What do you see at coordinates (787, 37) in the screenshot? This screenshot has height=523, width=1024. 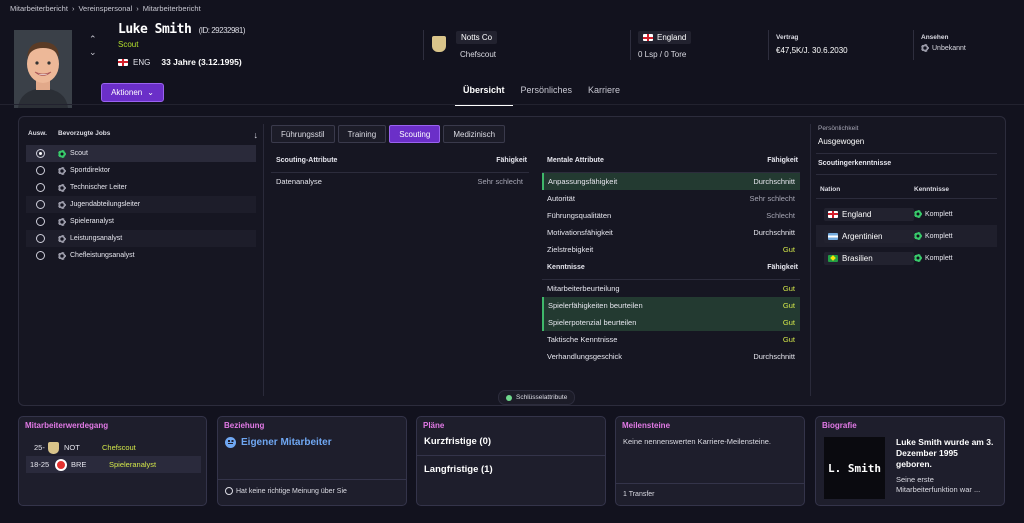 I see `contract-label: Vertrag` at bounding box center [787, 37].